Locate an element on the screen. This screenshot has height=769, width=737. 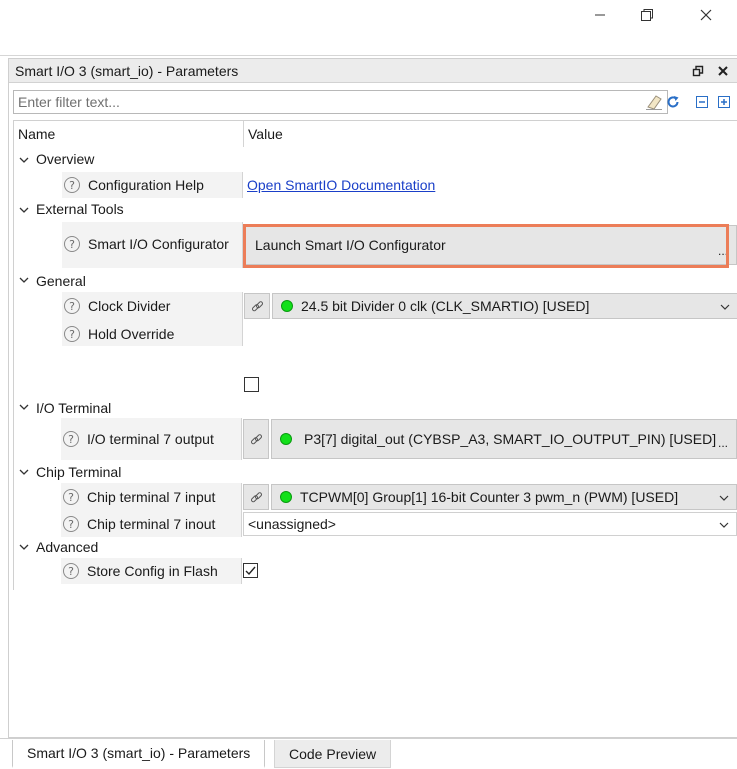
name-cell: ? Chip terminal 7 input is located at coordinates (151, 497).